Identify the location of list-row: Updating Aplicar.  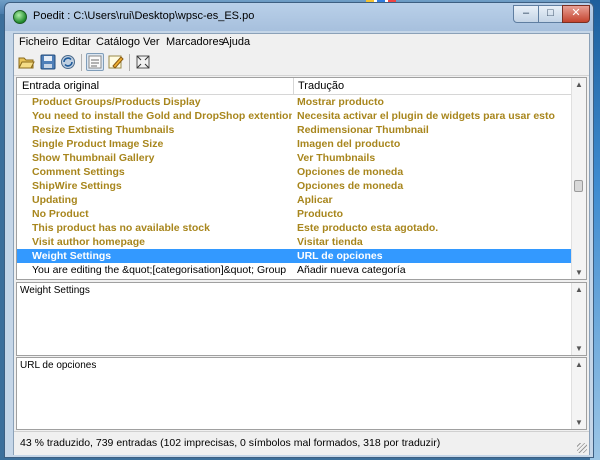
(294, 200).